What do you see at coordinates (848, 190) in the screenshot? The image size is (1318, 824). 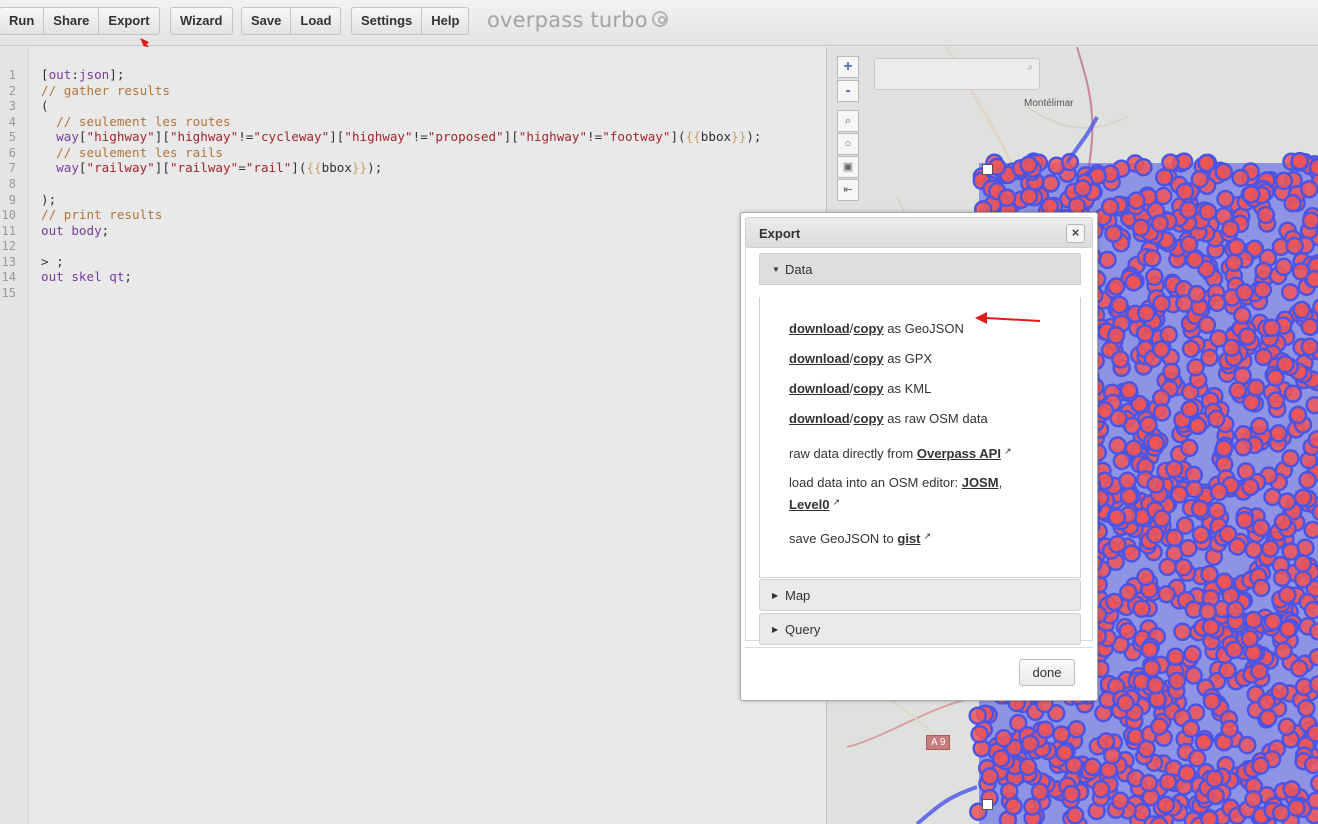 I see `fit-bounds-icon: ⇤` at bounding box center [848, 190].